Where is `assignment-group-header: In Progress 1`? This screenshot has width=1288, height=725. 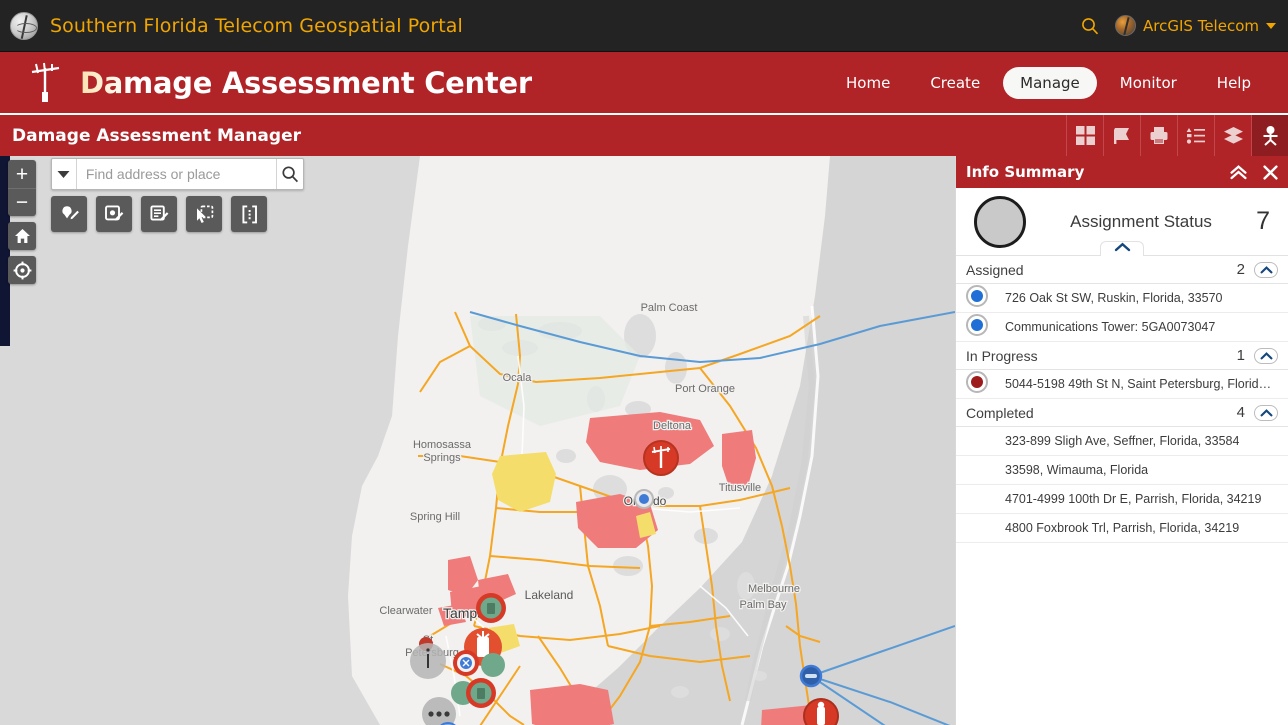
assignment-group-header: In Progress 1 is located at coordinates (1122, 356).